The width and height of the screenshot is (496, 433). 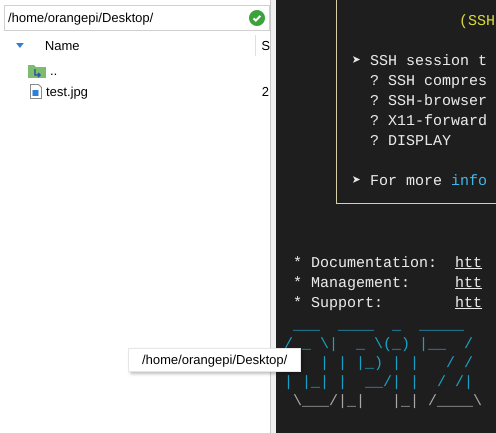 I want to click on terminal-line: ? X11-forward, so click(x=428, y=122).